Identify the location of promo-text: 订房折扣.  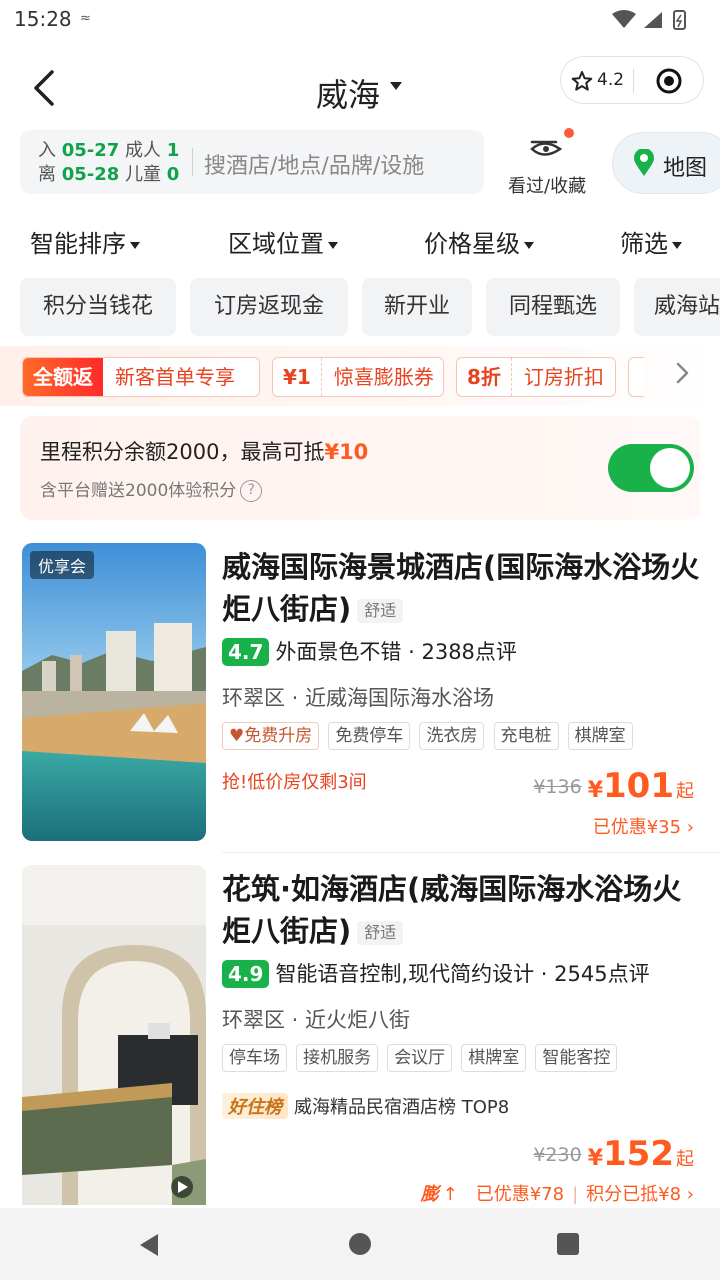
(562, 377).